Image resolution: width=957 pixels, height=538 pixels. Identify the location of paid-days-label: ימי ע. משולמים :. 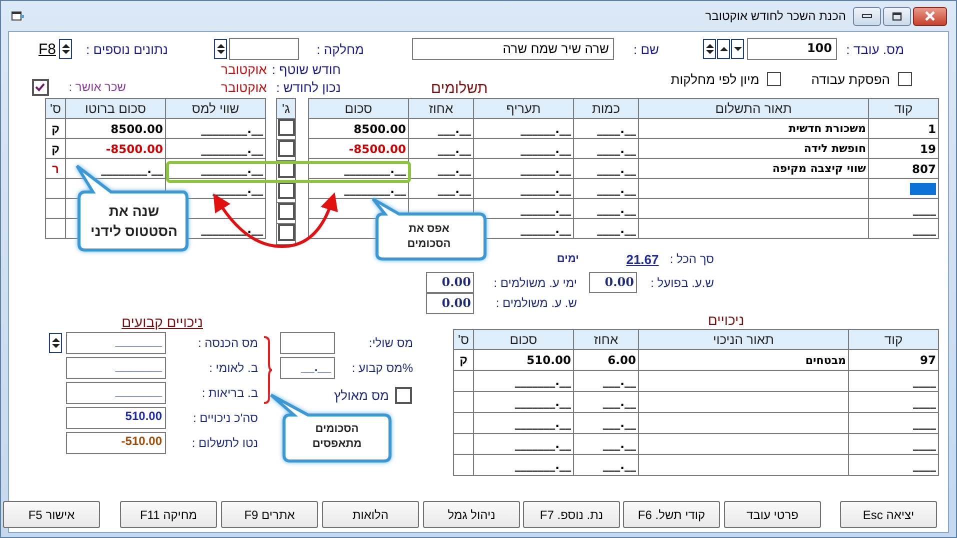
(534, 283).